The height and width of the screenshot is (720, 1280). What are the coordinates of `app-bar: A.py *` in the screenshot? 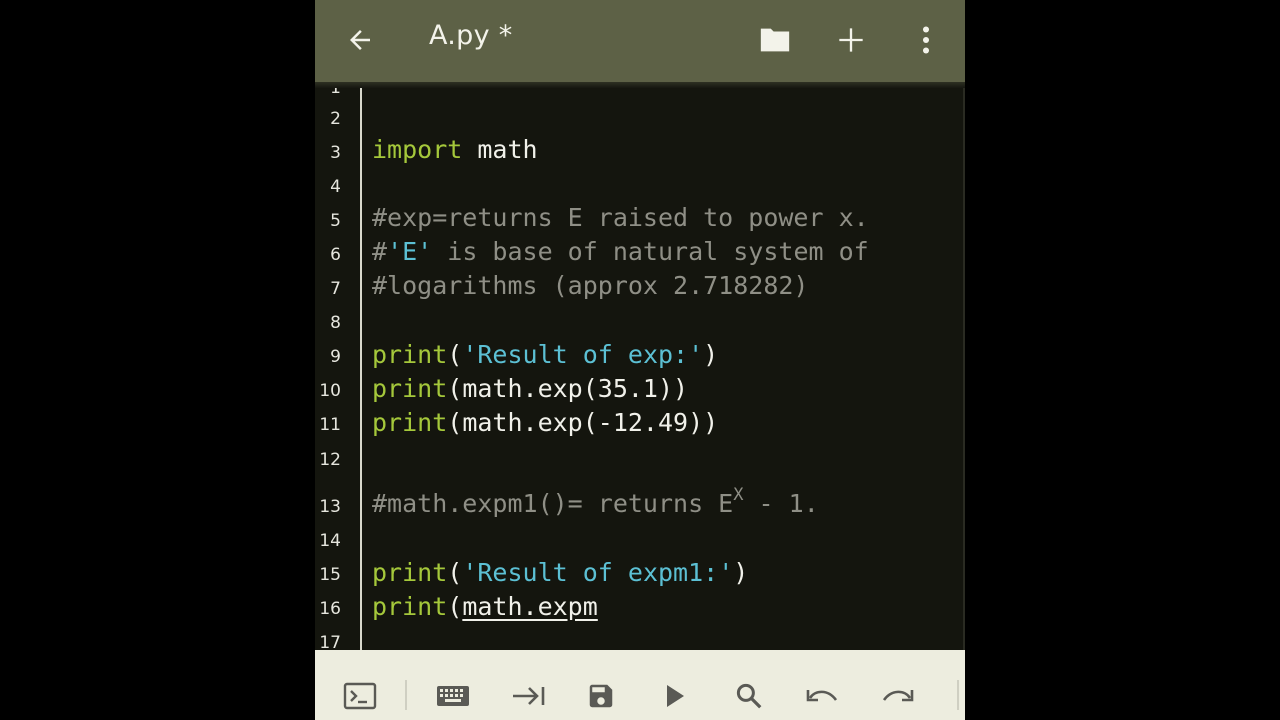 It's located at (640, 41).